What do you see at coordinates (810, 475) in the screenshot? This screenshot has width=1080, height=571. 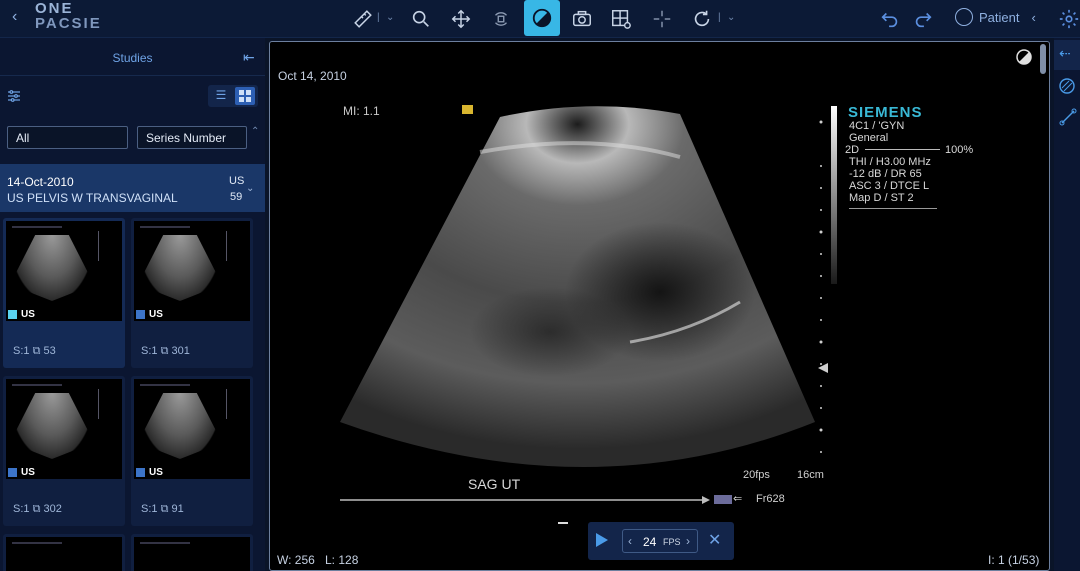 I see `depth-label: 16cm` at bounding box center [810, 475].